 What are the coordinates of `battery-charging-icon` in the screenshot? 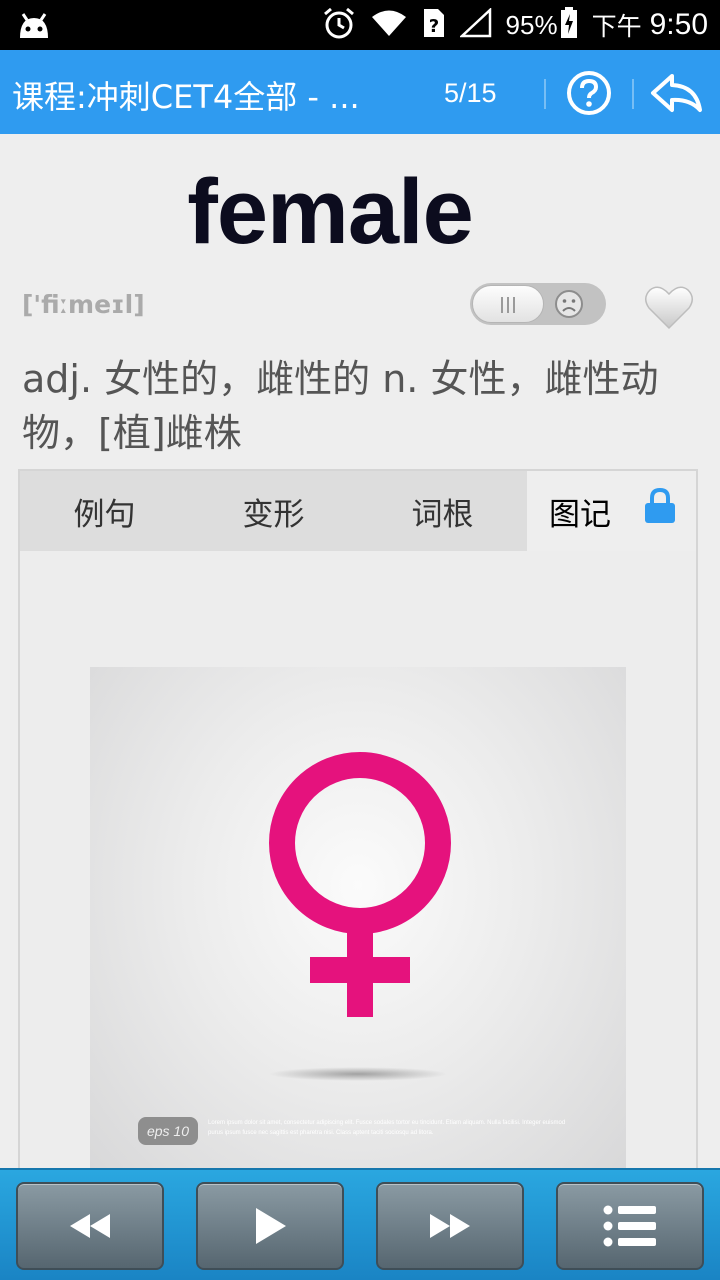 It's located at (569, 25).